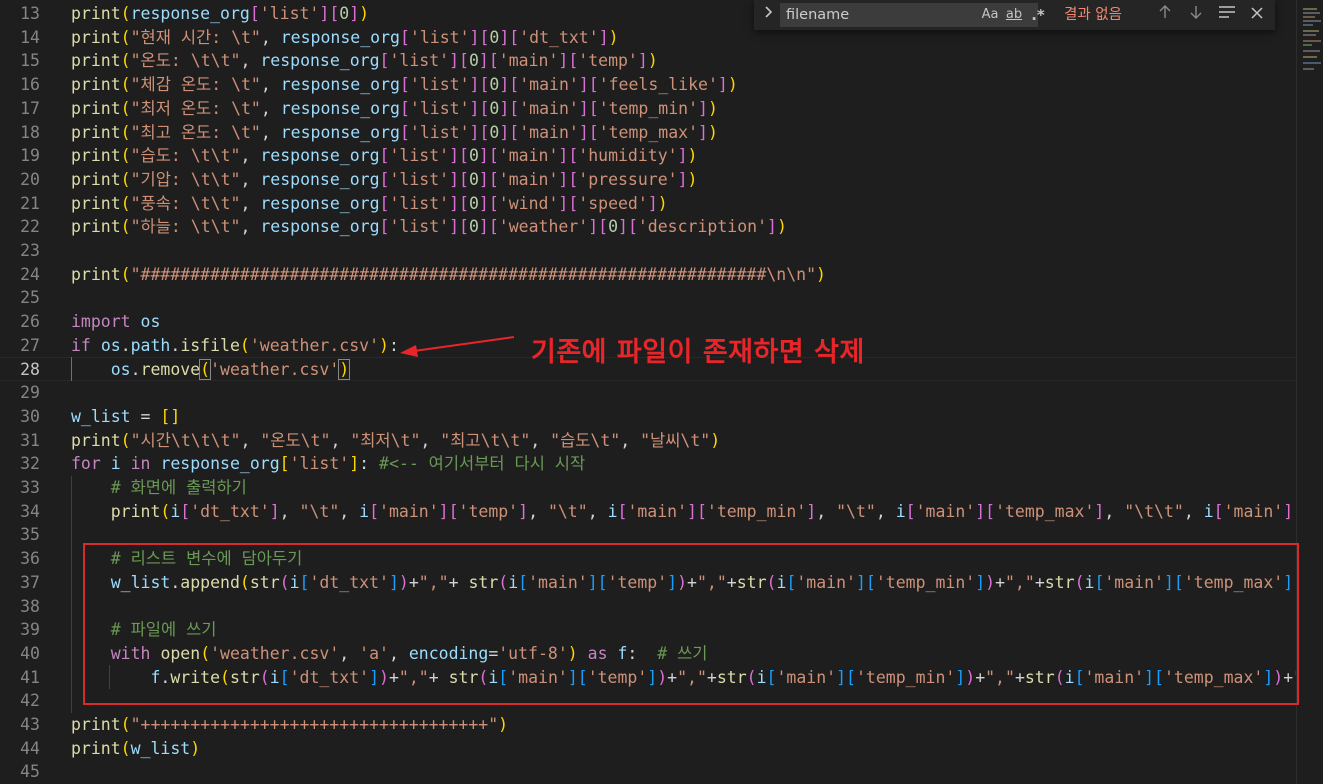 The image size is (1323, 784). Describe the element at coordinates (698, 352) in the screenshot. I see `annotation-label: 기존에 파일이 존재하면 삭제` at that location.